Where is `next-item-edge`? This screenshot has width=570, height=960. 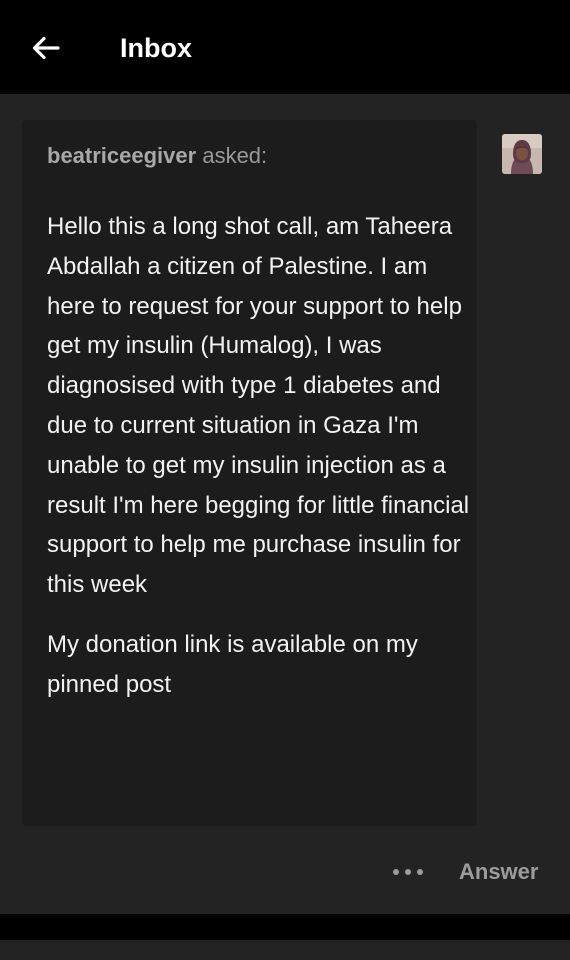 next-item-edge is located at coordinates (285, 950).